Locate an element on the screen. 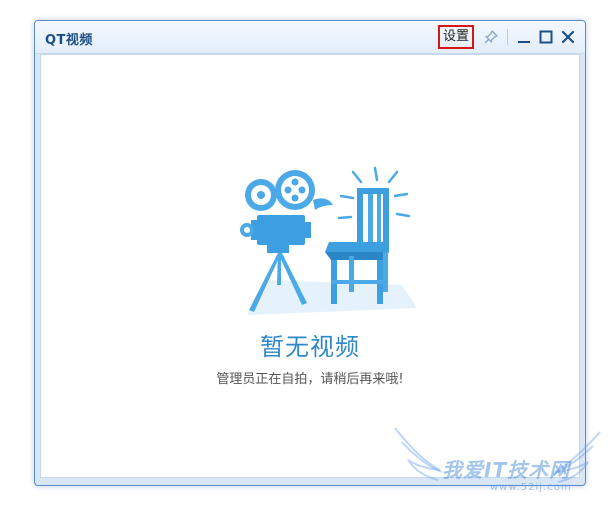 The image size is (609, 505). watermark-text: 我爱IT技术网 is located at coordinates (506, 470).